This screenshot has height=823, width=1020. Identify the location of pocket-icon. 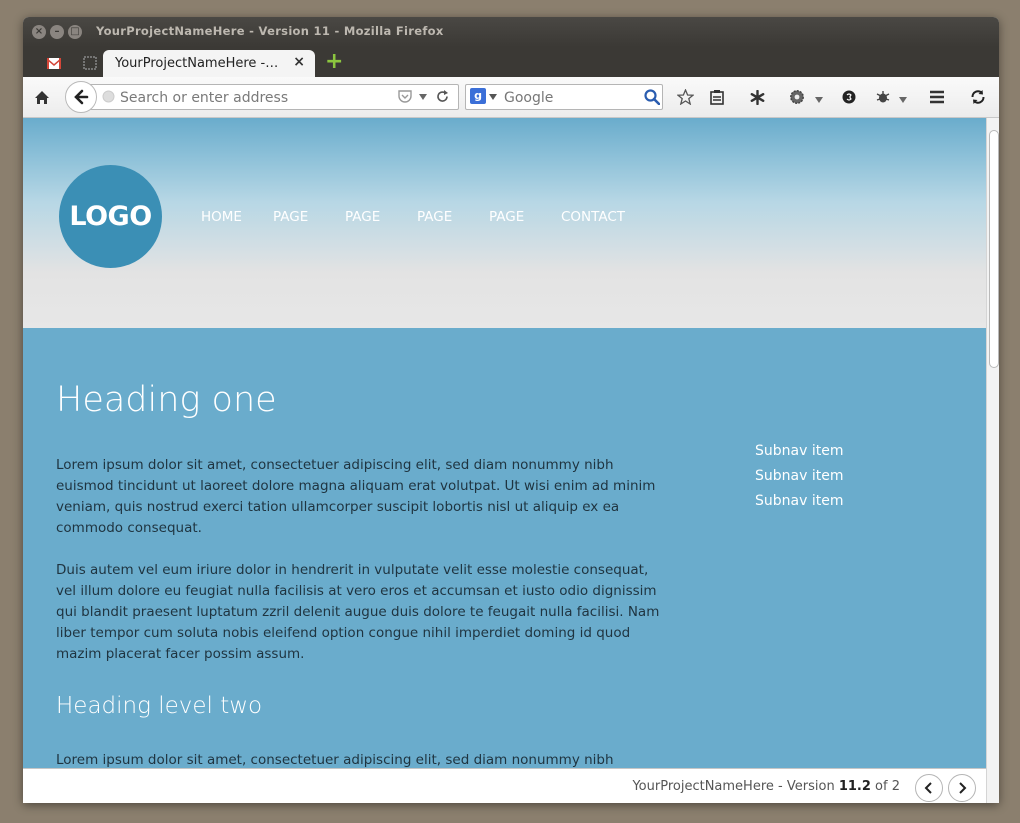
(405, 96).